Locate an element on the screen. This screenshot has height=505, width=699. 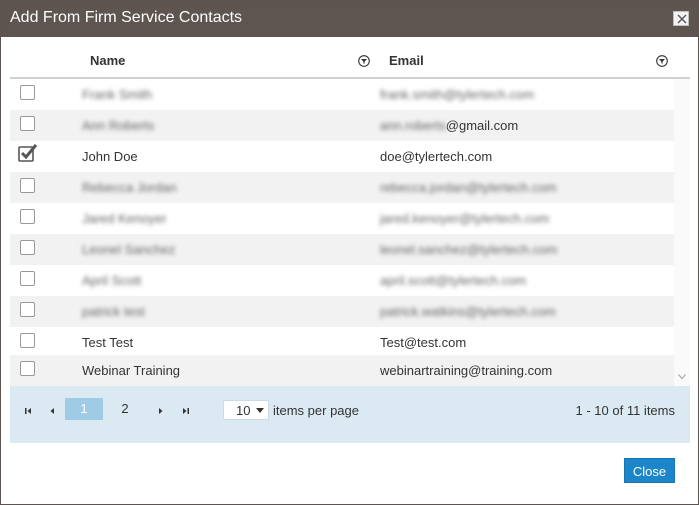
contact-name: April Scott is located at coordinates (112, 280).